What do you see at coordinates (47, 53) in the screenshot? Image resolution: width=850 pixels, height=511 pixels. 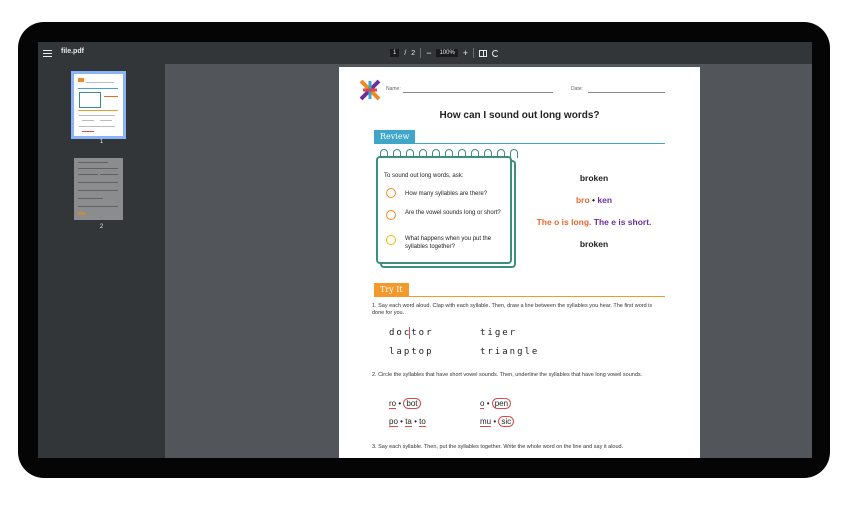 I see `menu-icon` at bounding box center [47, 53].